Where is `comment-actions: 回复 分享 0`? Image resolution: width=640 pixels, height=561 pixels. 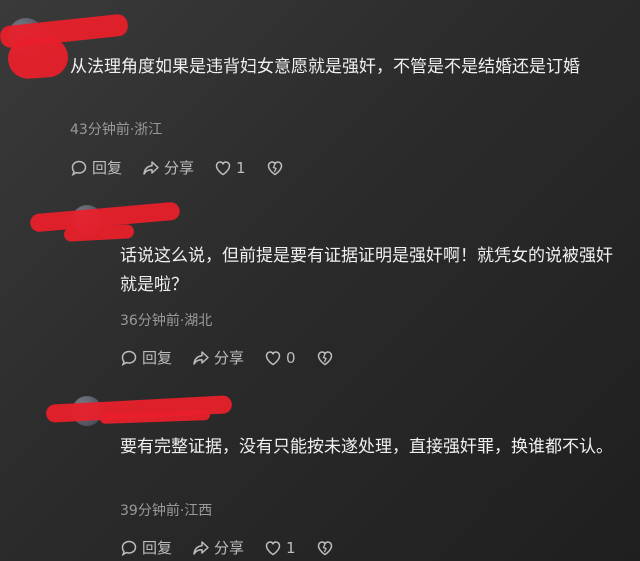 comment-actions: 回复 分享 0 is located at coordinates (239, 357).